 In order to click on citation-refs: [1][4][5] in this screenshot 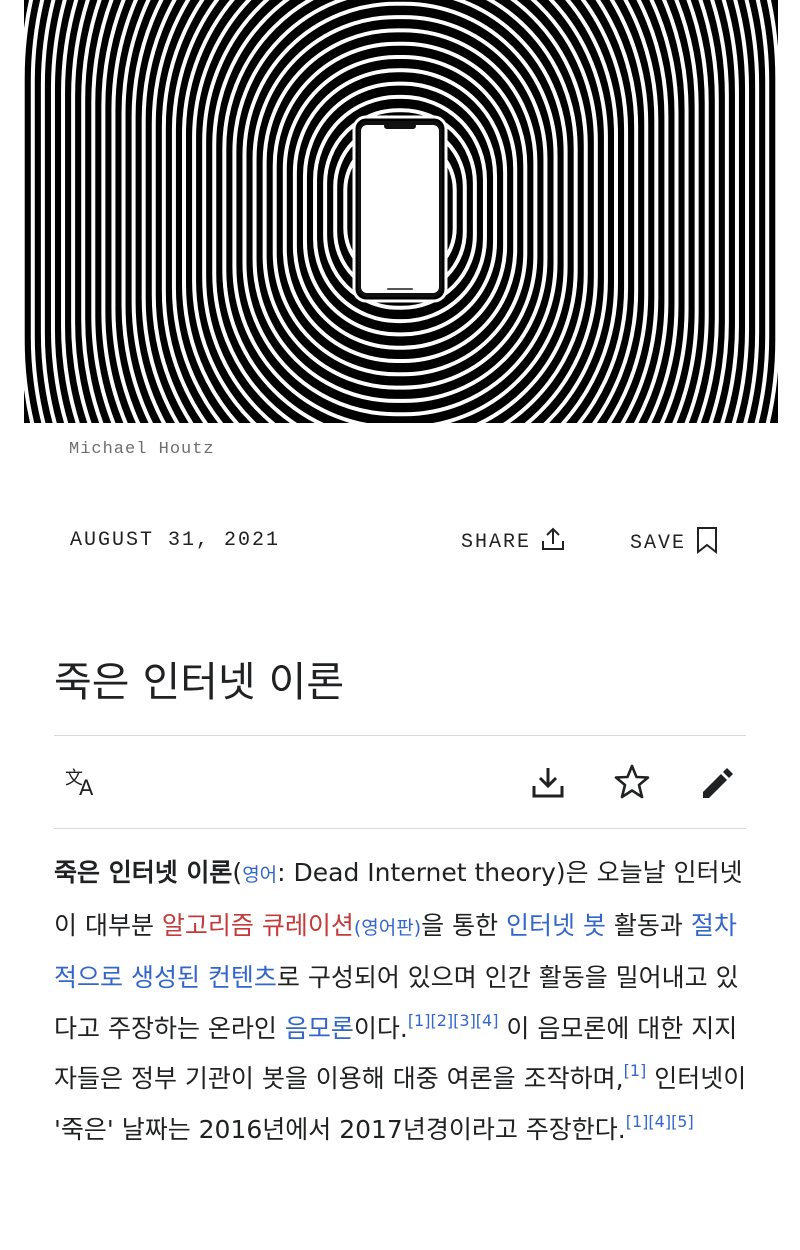, I will do `click(660, 1121)`.